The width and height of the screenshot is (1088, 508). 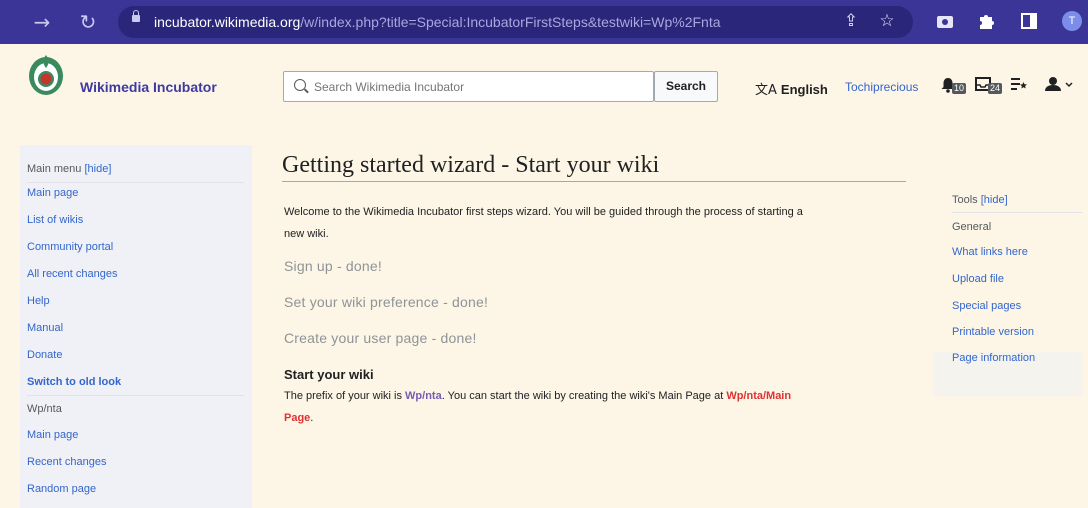 I want to click on sidebar-item-community-portal: Community portal, so click(x=70, y=247).